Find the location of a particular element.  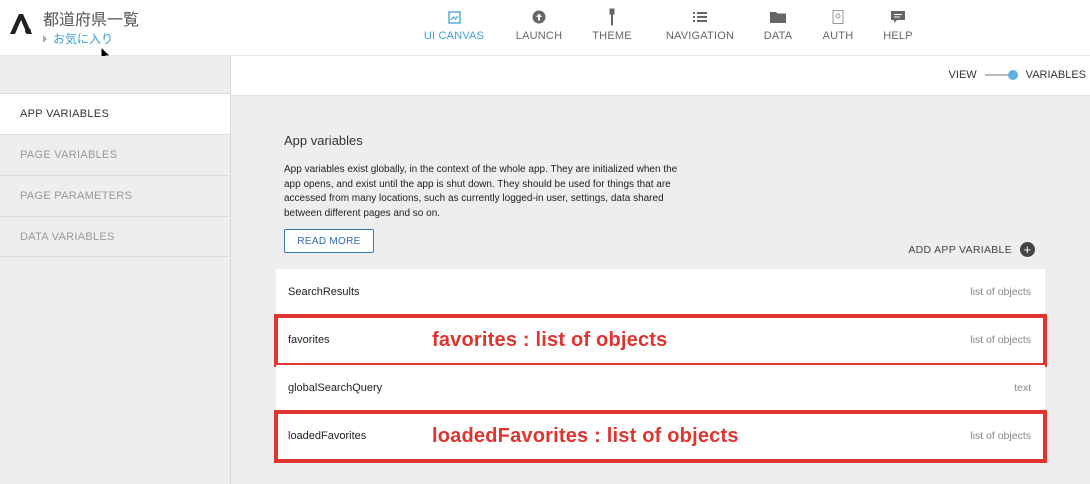

variable-name: loadedFavorites is located at coordinates (327, 436).